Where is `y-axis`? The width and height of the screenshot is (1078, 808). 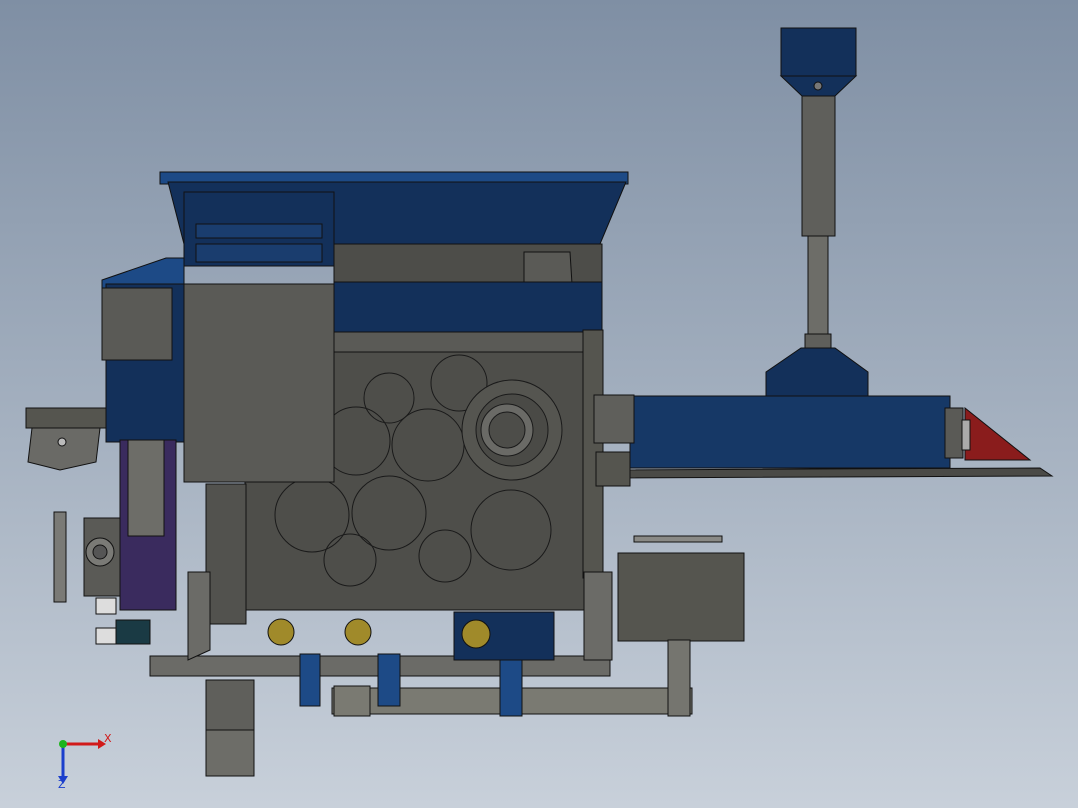 y-axis is located at coordinates (63, 744).